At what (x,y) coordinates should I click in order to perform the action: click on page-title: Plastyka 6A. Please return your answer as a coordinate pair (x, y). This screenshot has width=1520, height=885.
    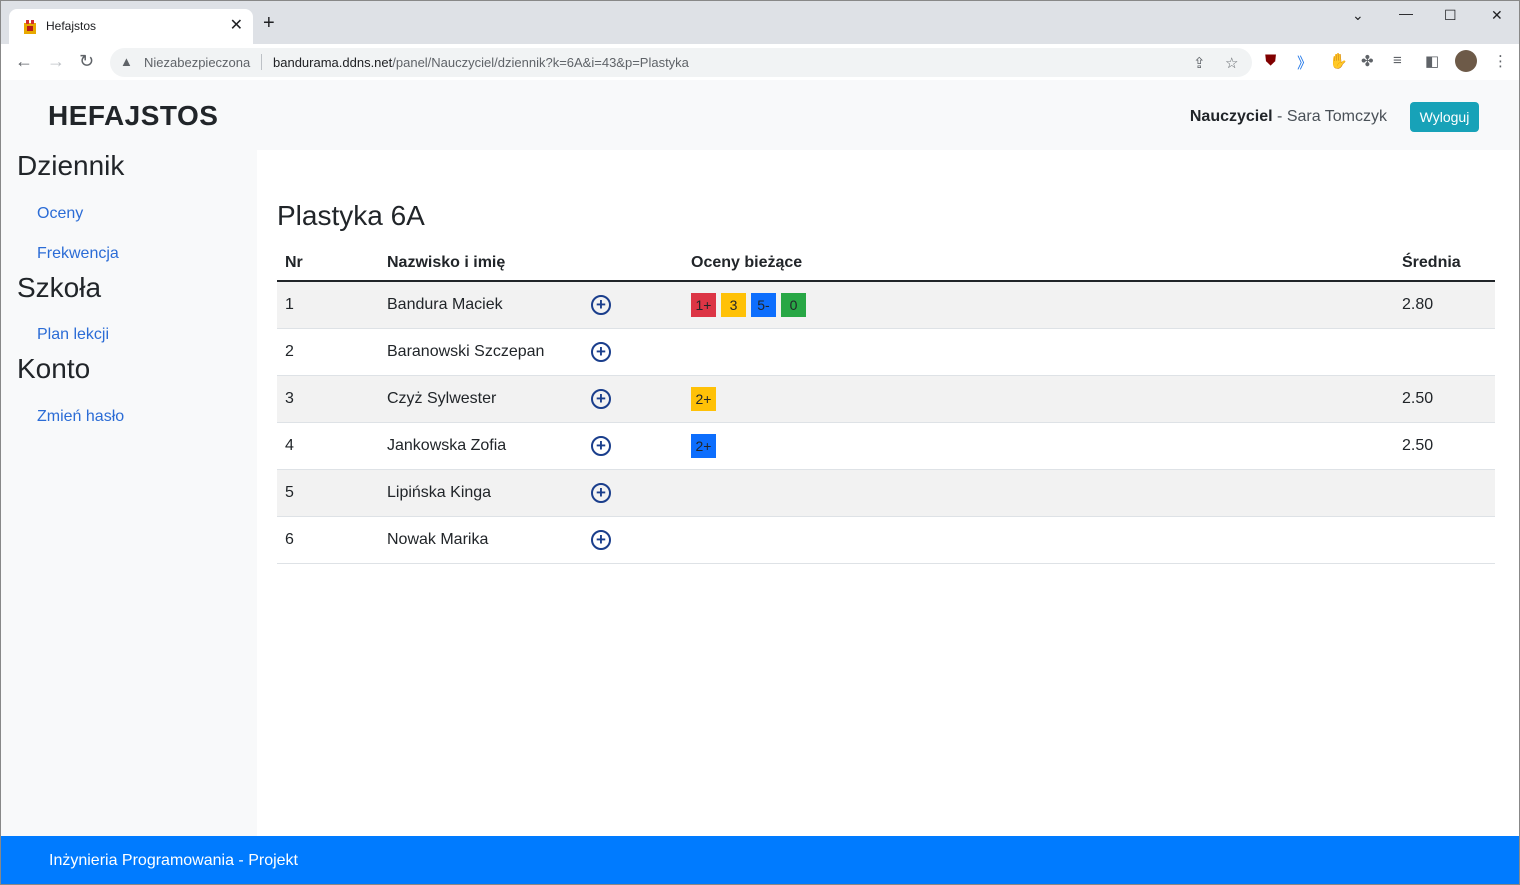
    Looking at the image, I should click on (351, 215).